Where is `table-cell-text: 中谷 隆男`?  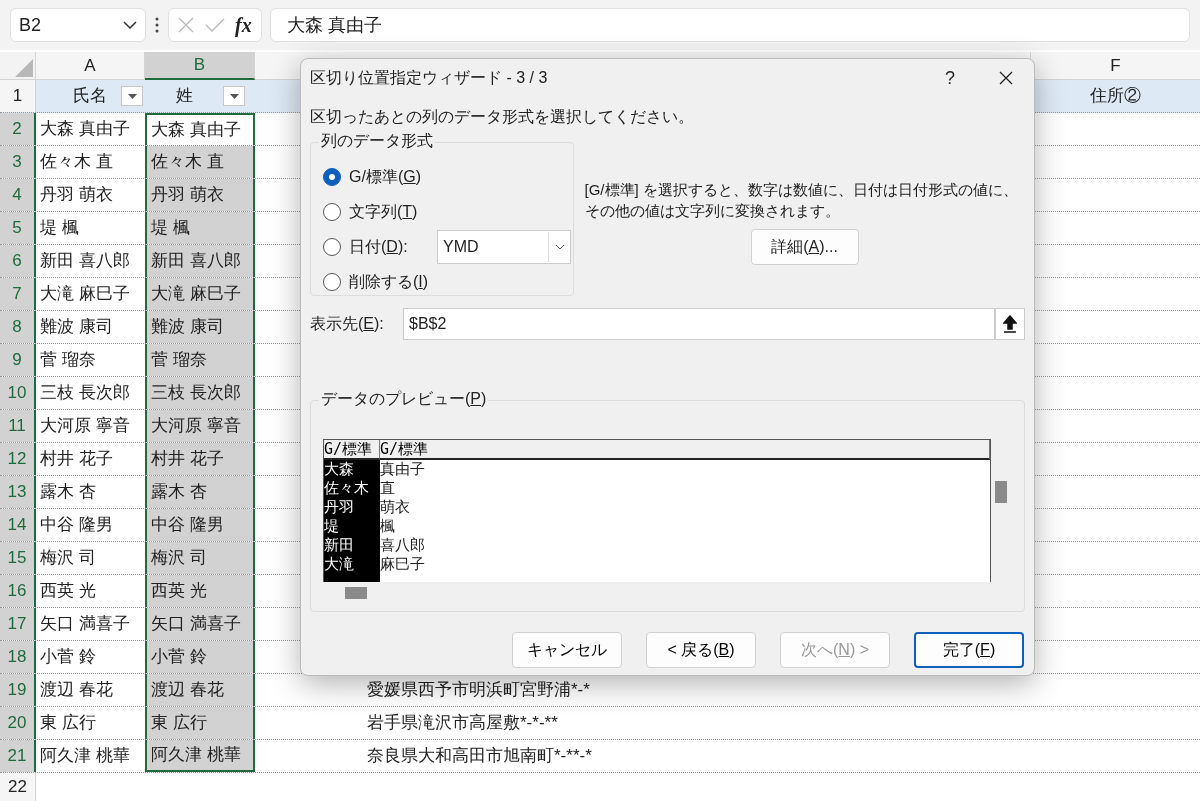
table-cell-text: 中谷 隆男 is located at coordinates (76, 525).